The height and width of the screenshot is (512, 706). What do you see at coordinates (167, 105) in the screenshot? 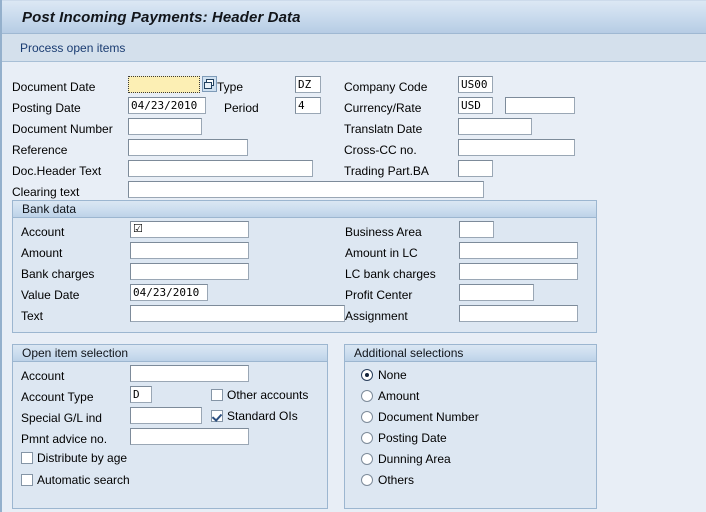
I see `posting-date-input: 04/23/2010` at bounding box center [167, 105].